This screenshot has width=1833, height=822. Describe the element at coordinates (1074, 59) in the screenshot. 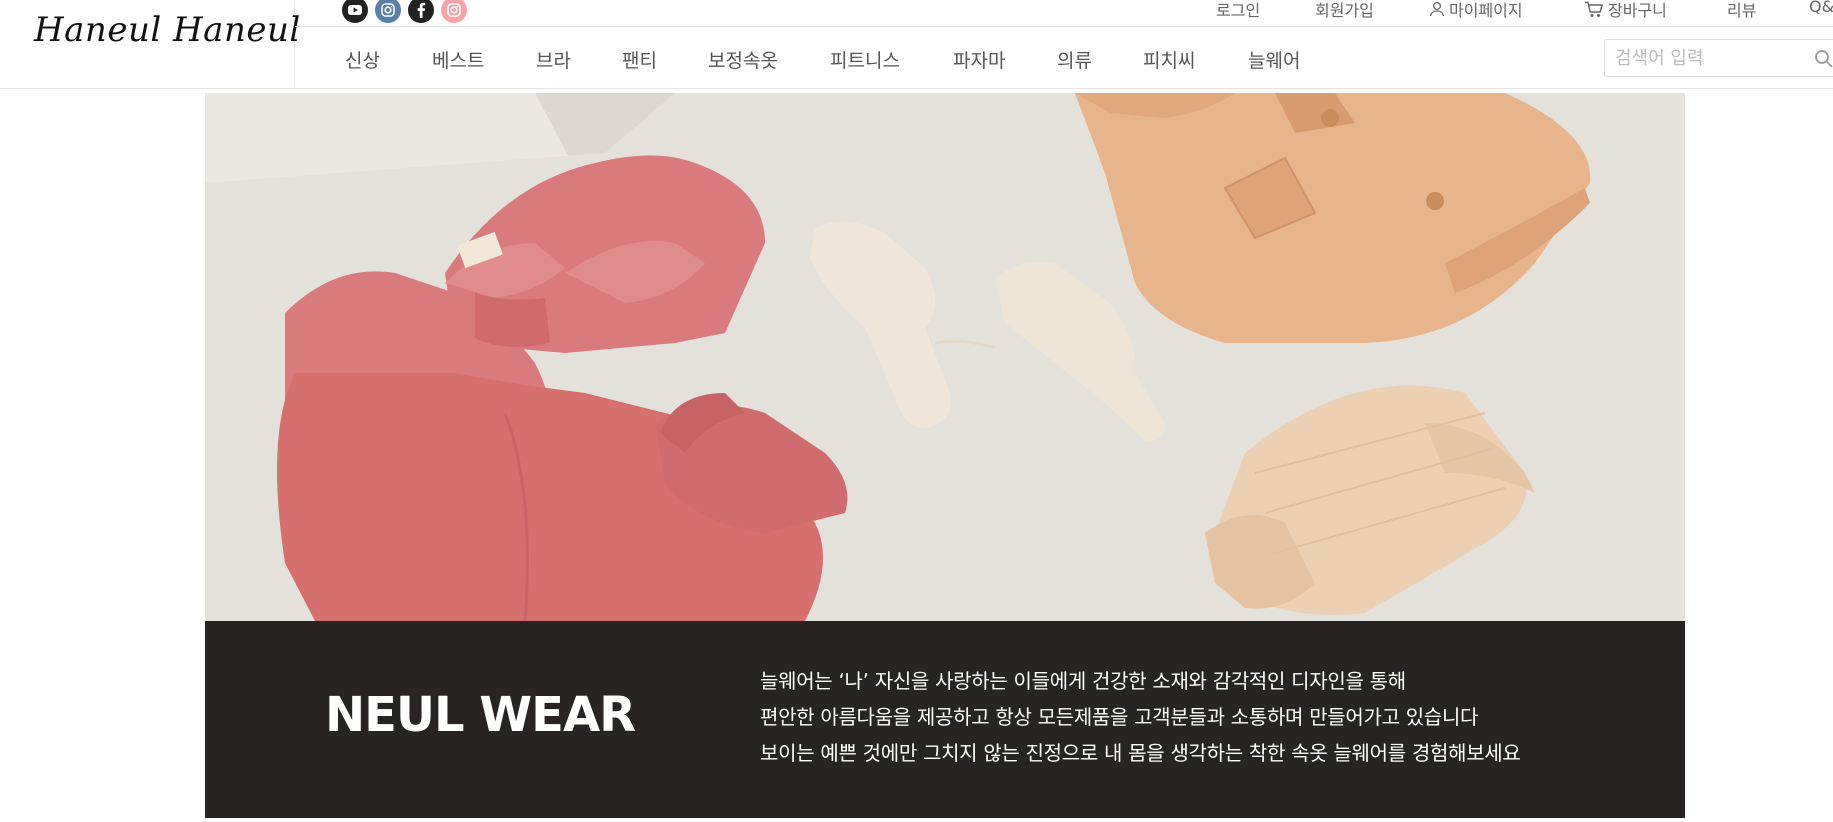

I see `nav-item-clothing: 의류` at that location.